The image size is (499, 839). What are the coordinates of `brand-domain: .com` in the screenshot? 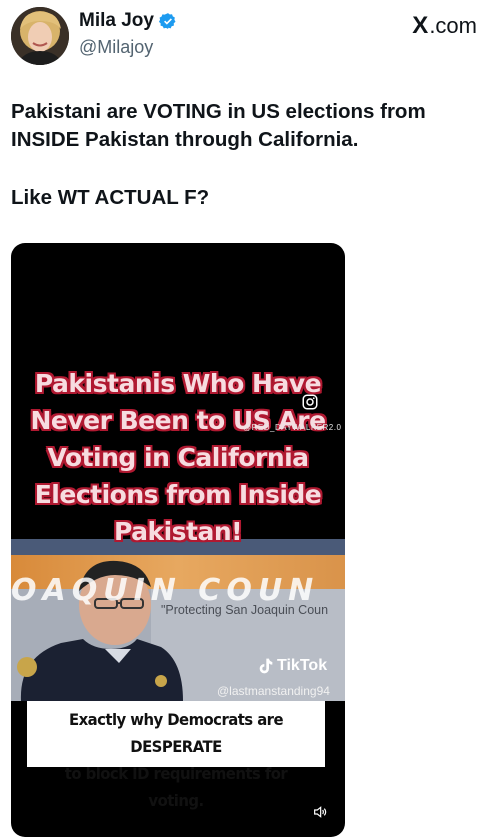 It's located at (453, 25).